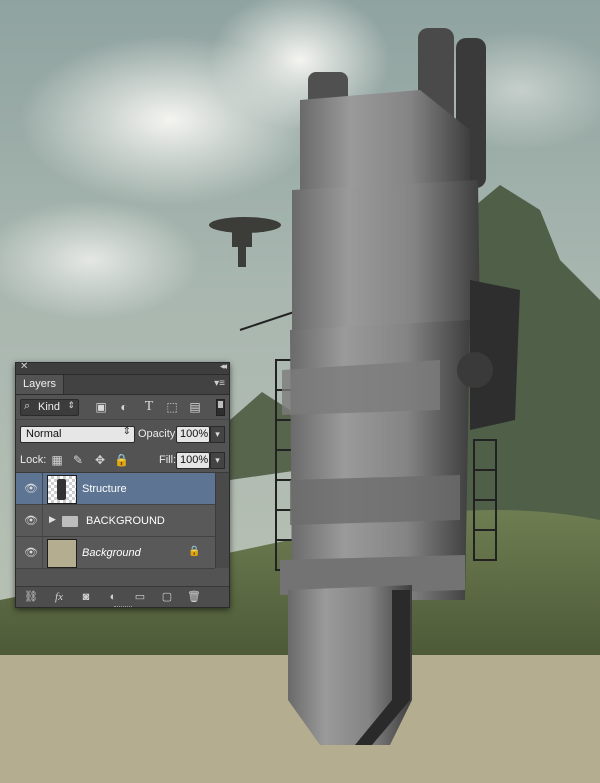 This screenshot has width=600, height=783. What do you see at coordinates (122, 596) in the screenshot?
I see `panel-footer: ⛓ fx ◙ ◐ ▭ ▢ 🗑` at bounding box center [122, 596].